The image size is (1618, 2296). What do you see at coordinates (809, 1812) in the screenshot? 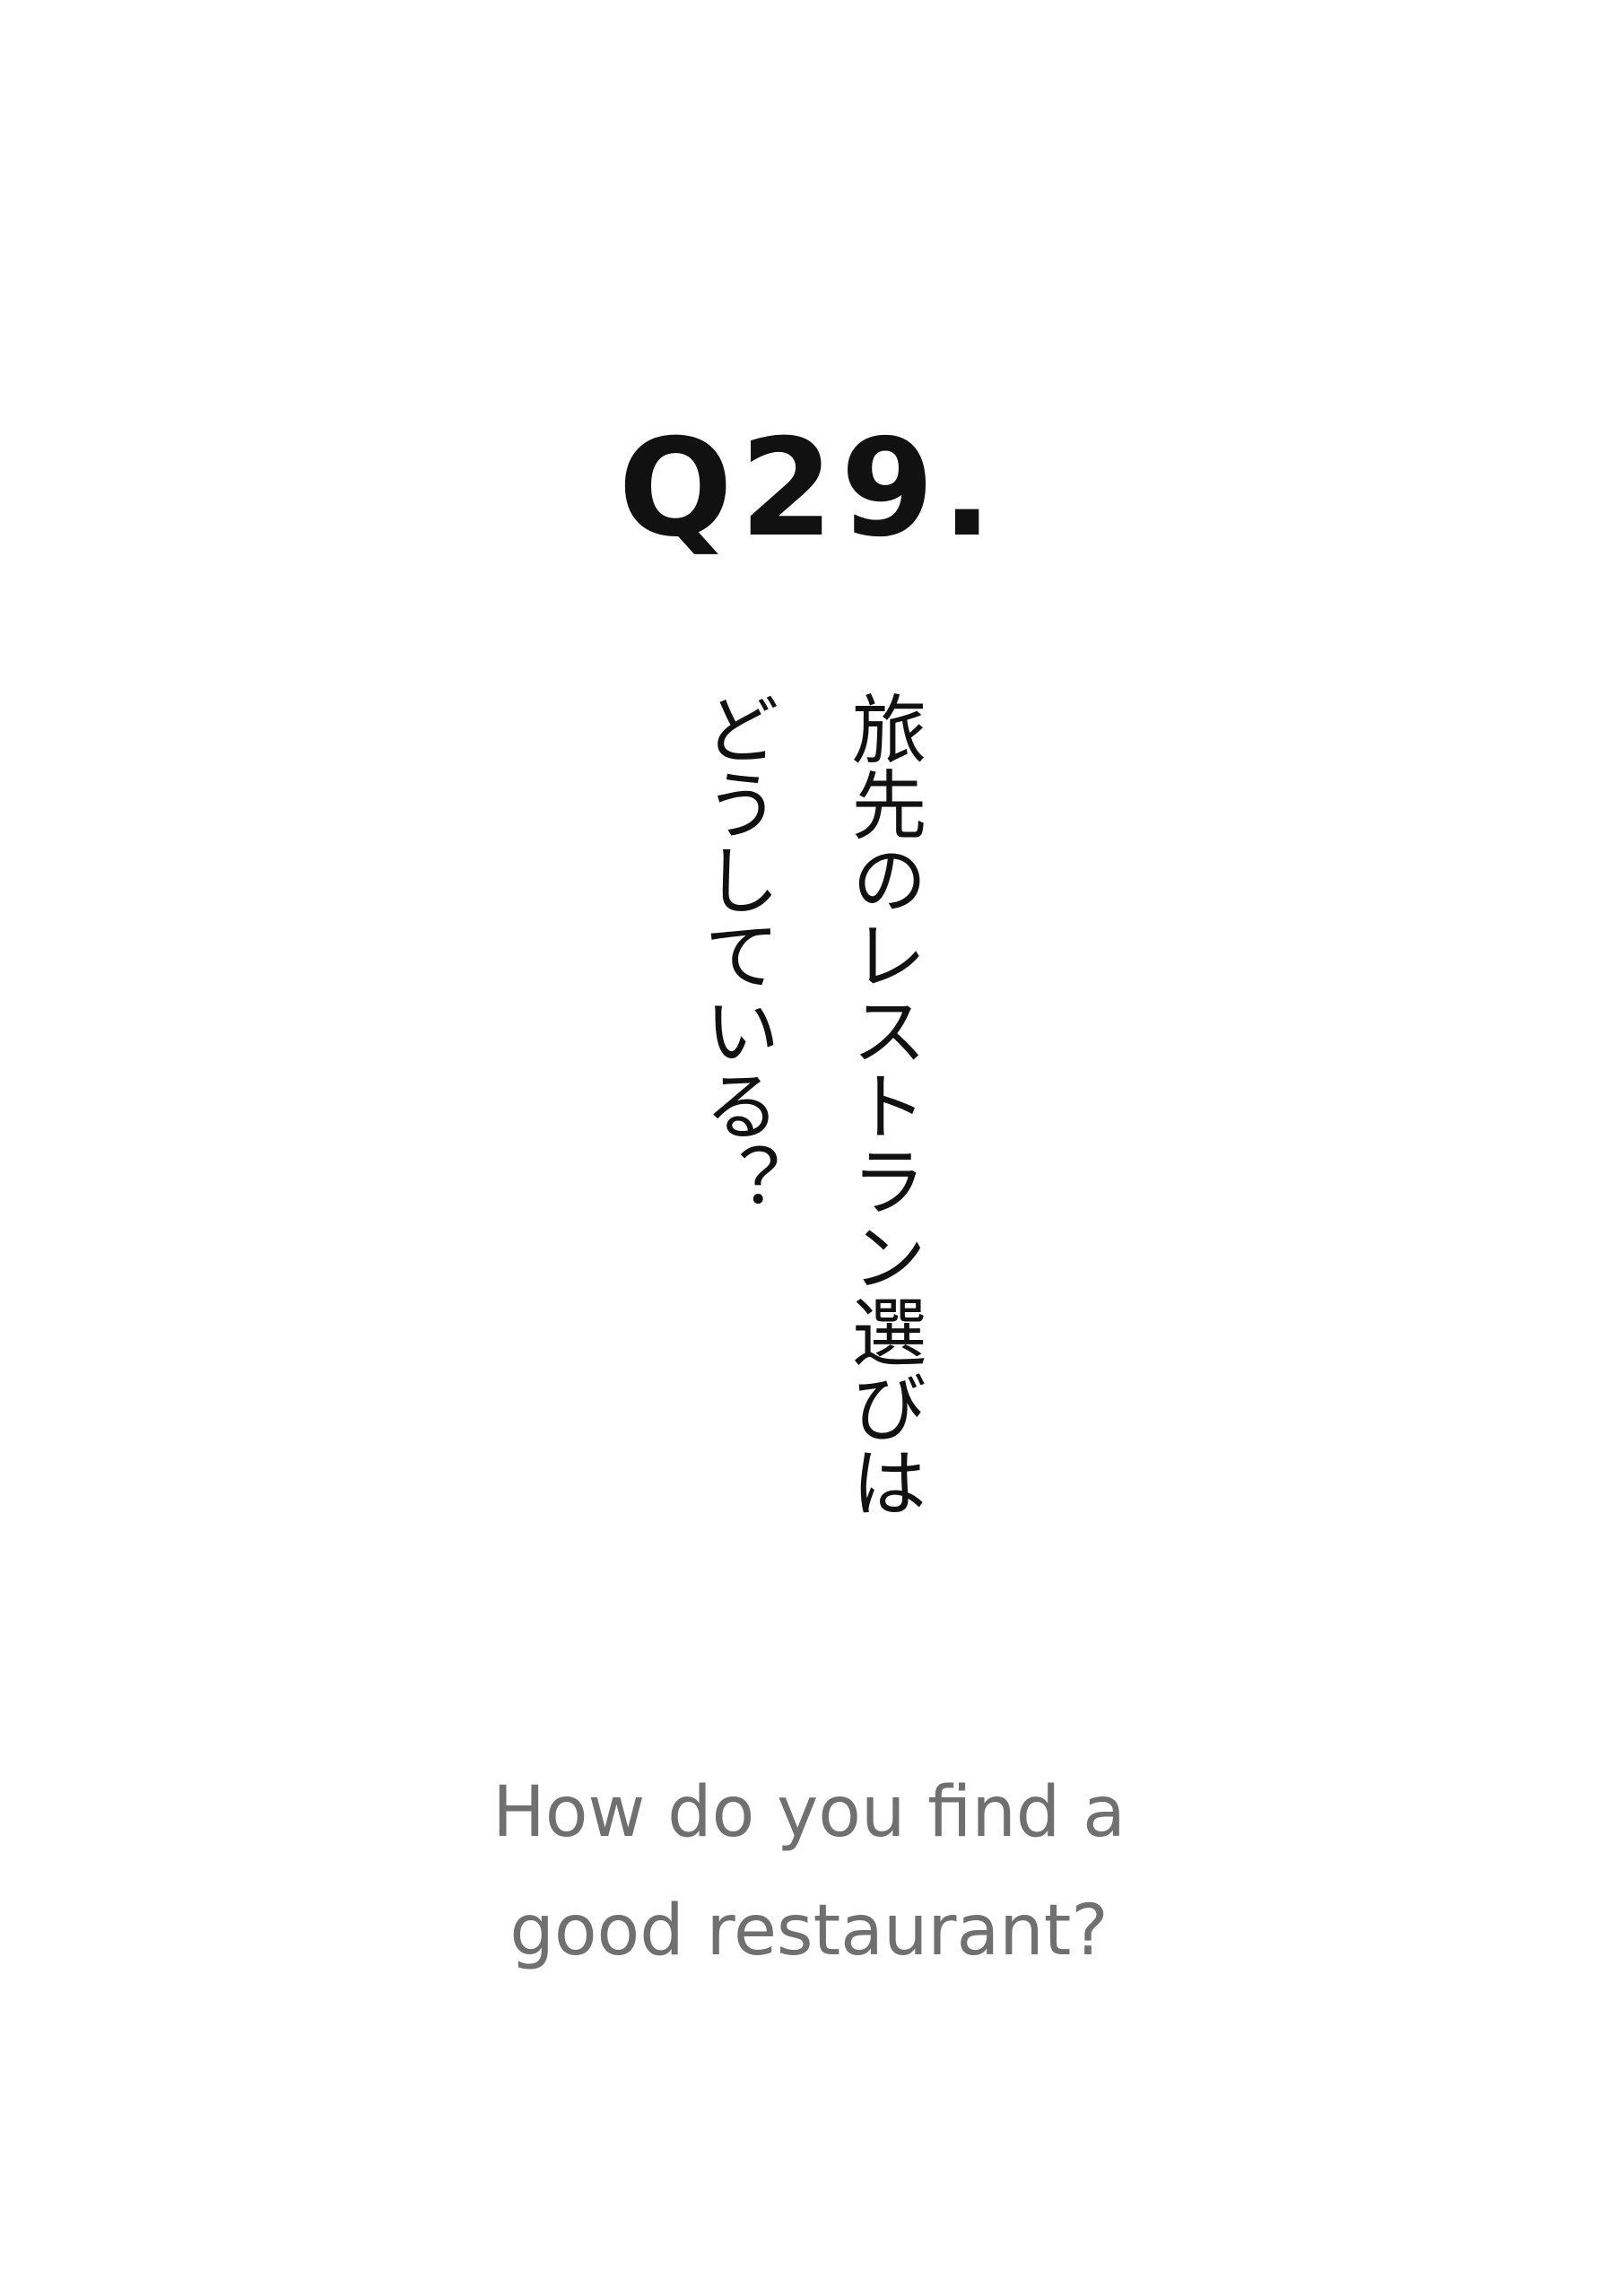
I see `english-question-line-1: How do you find a` at bounding box center [809, 1812].